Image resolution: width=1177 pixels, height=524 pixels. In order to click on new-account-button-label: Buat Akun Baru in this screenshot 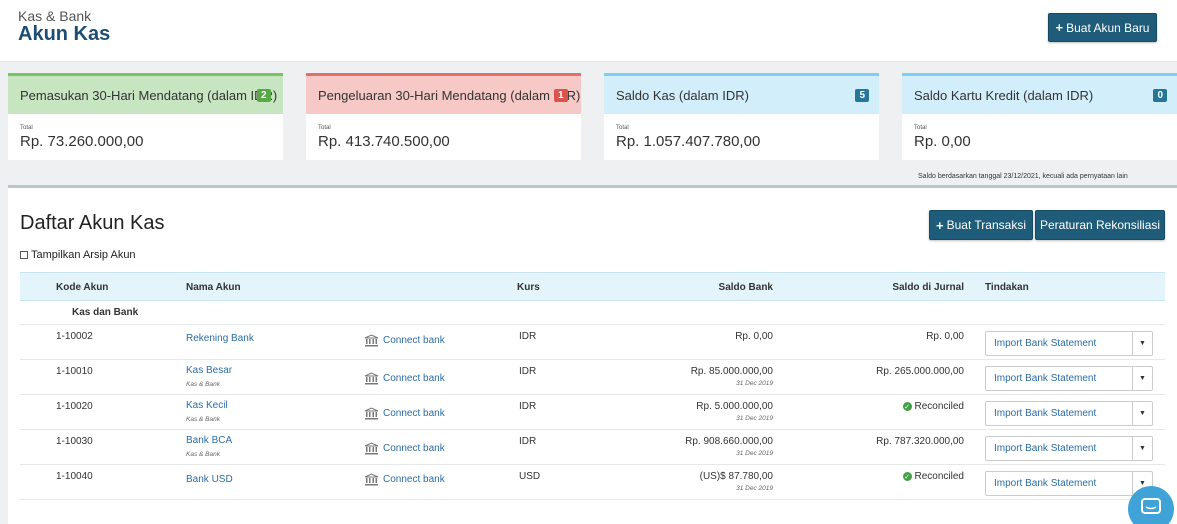, I will do `click(1108, 27)`.